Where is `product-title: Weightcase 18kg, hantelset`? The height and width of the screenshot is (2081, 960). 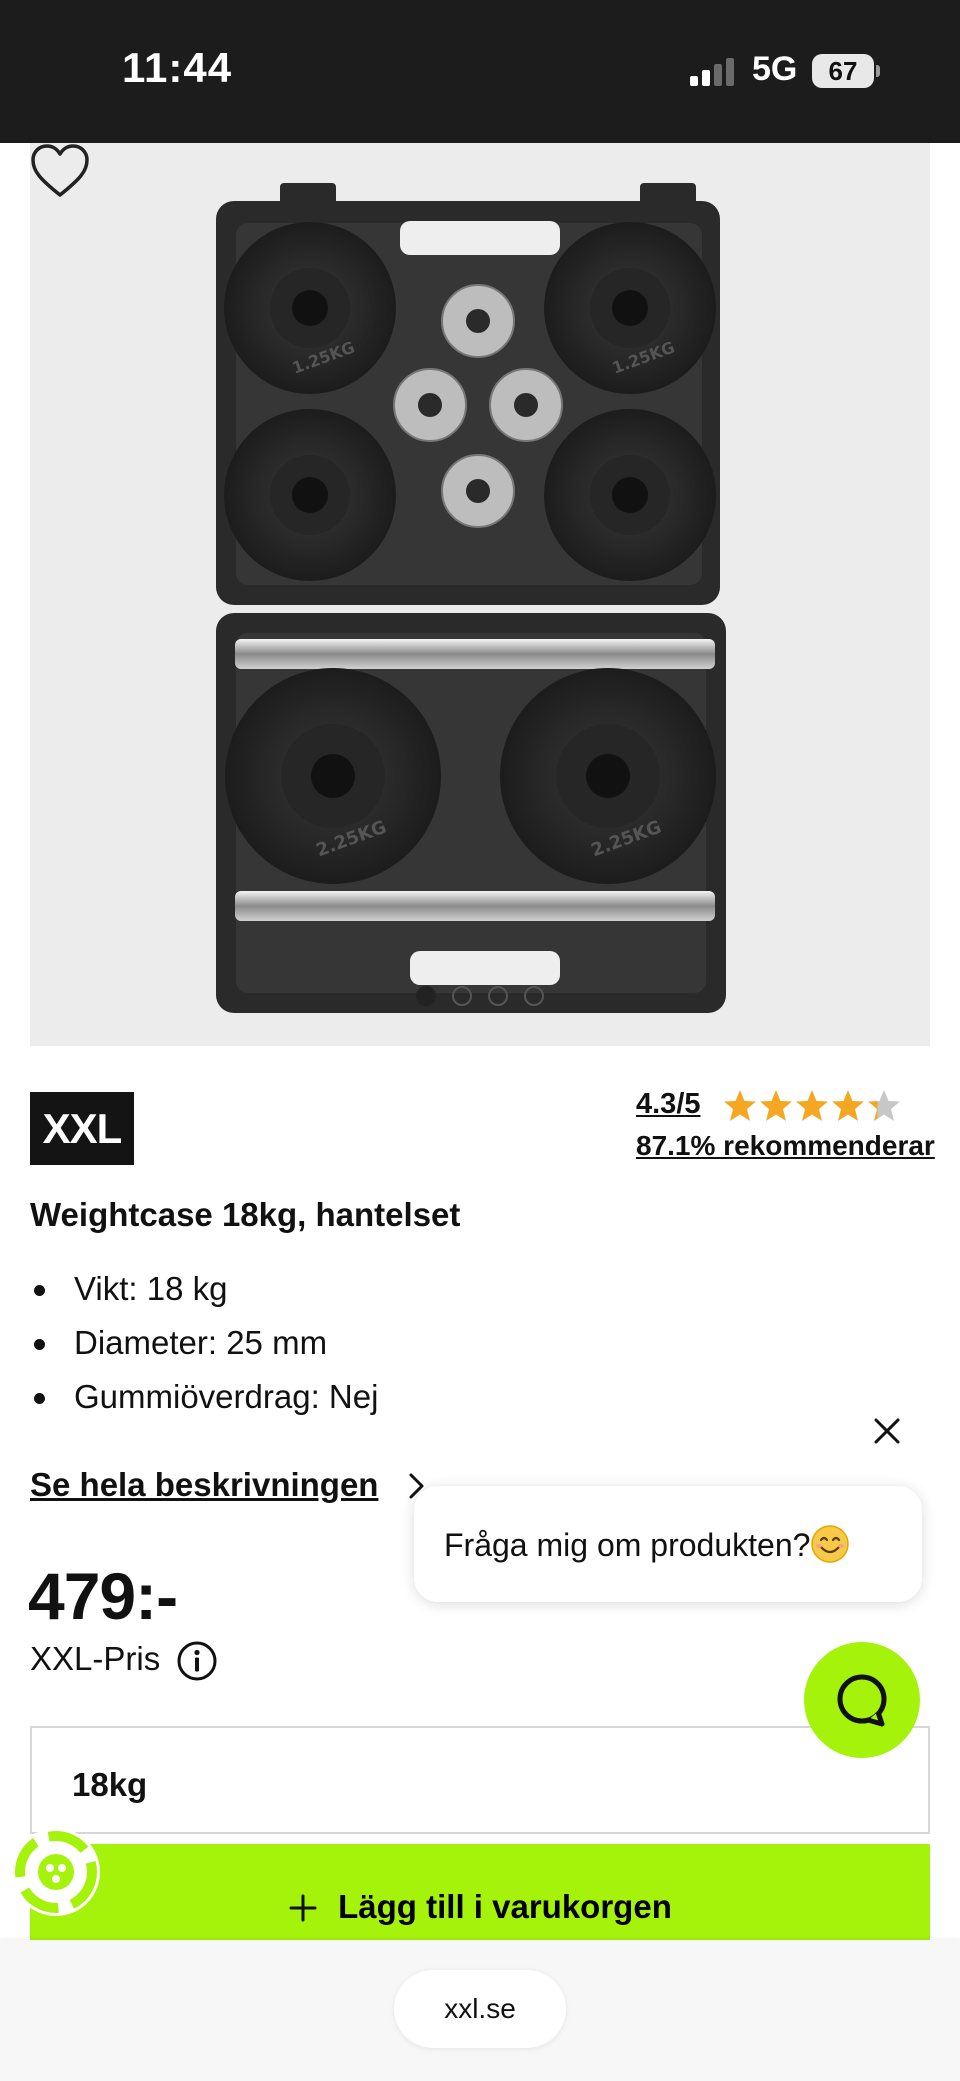 product-title: Weightcase 18kg, hantelset is located at coordinates (245, 1214).